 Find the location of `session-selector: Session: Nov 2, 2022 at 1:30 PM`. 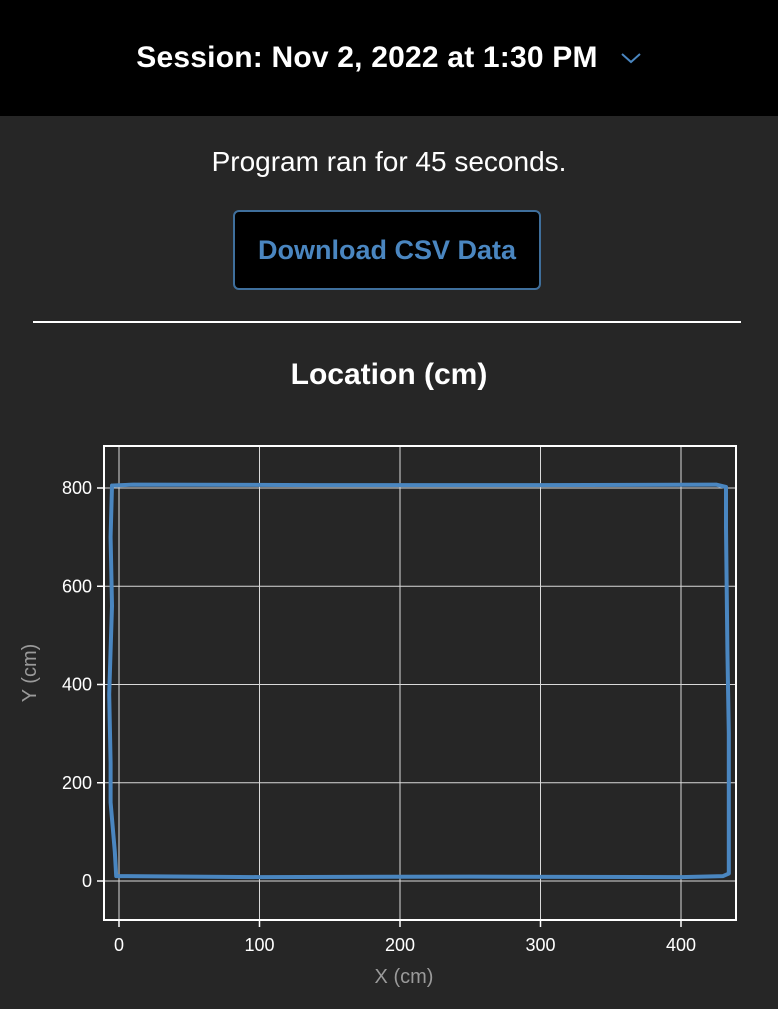

session-selector: Session: Nov 2, 2022 at 1:30 PM is located at coordinates (389, 58).